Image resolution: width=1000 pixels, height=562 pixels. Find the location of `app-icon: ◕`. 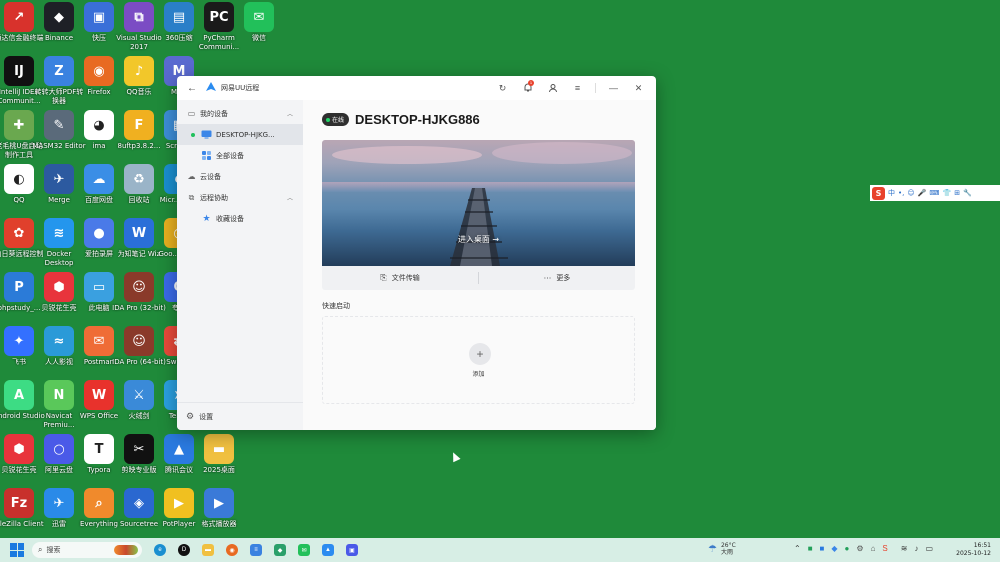

app-icon: ◕ is located at coordinates (99, 125).